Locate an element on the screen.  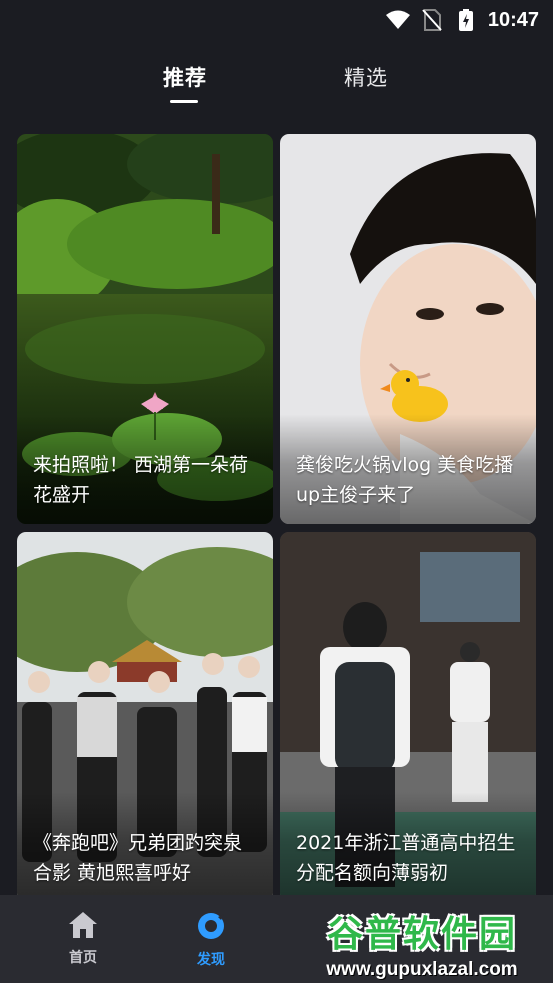
status-bar: 10:47 is located at coordinates (276, 20).